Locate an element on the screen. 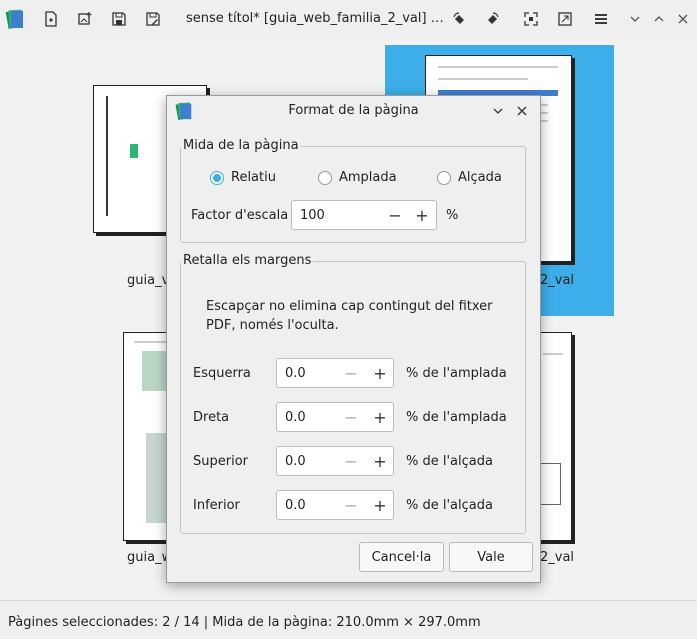 The width and height of the screenshot is (697, 639). margin-bottom-spinbox: 0.0 − + is located at coordinates (335, 505).